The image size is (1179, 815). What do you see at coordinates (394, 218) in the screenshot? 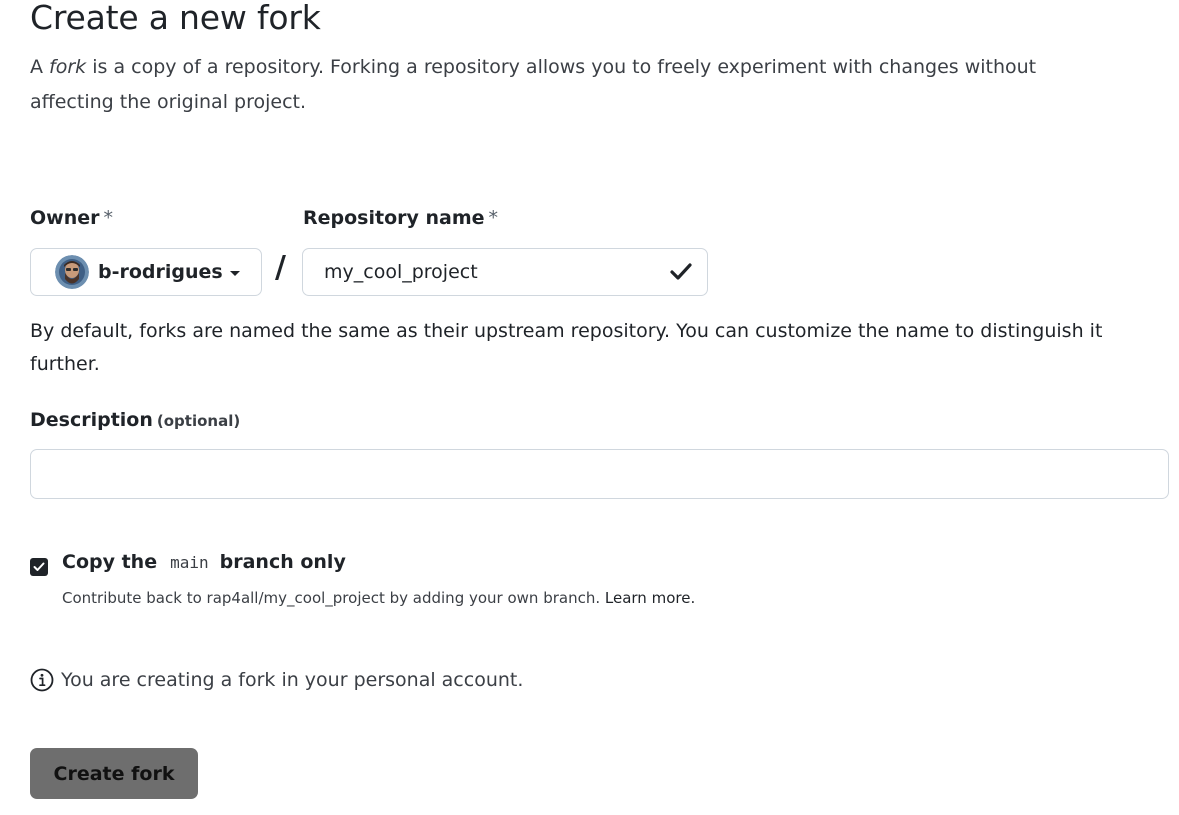
I see `repository-name-label-text: Repository name` at bounding box center [394, 218].